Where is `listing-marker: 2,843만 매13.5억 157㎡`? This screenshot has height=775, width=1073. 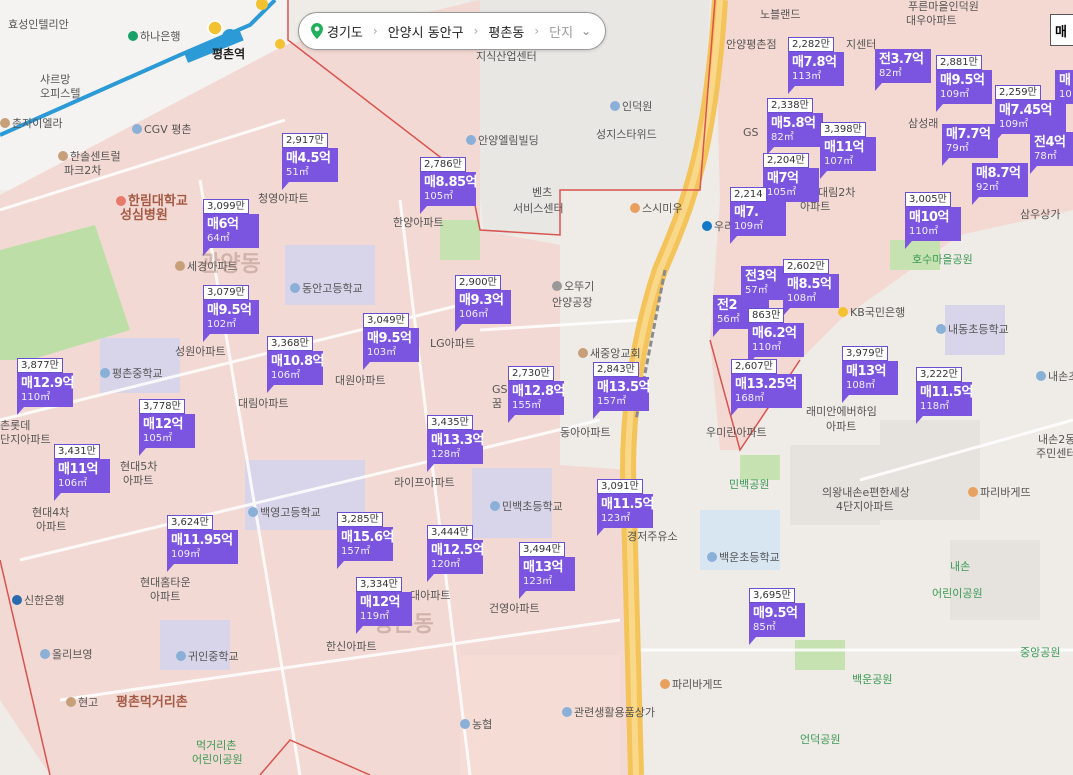
listing-marker: 2,843만 매13.5억 157㎡ is located at coordinates (622, 388).